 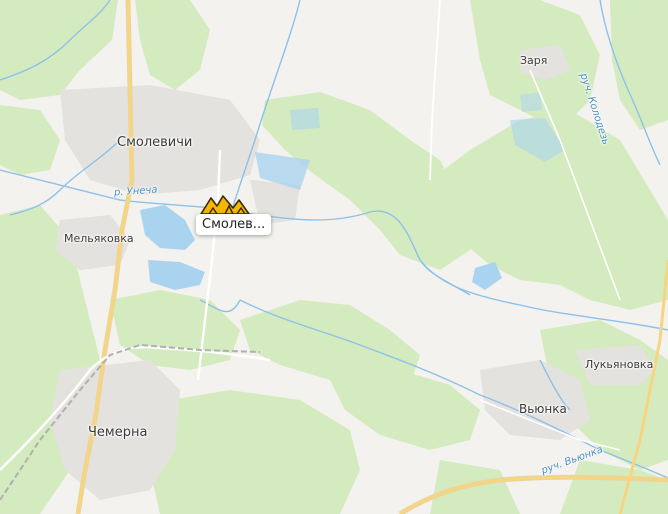 What do you see at coordinates (118, 432) in the screenshot?
I see `place-label-chemerna: Чемерна` at bounding box center [118, 432].